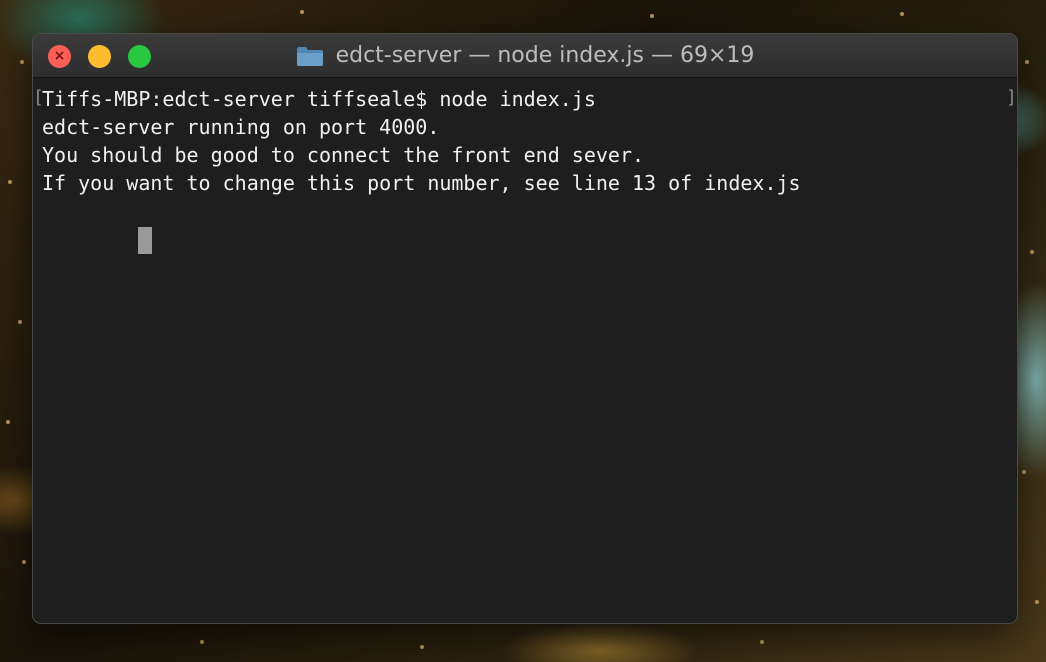 The width and height of the screenshot is (1046, 662). I want to click on scroll-mark-right: ], so click(1011, 97).